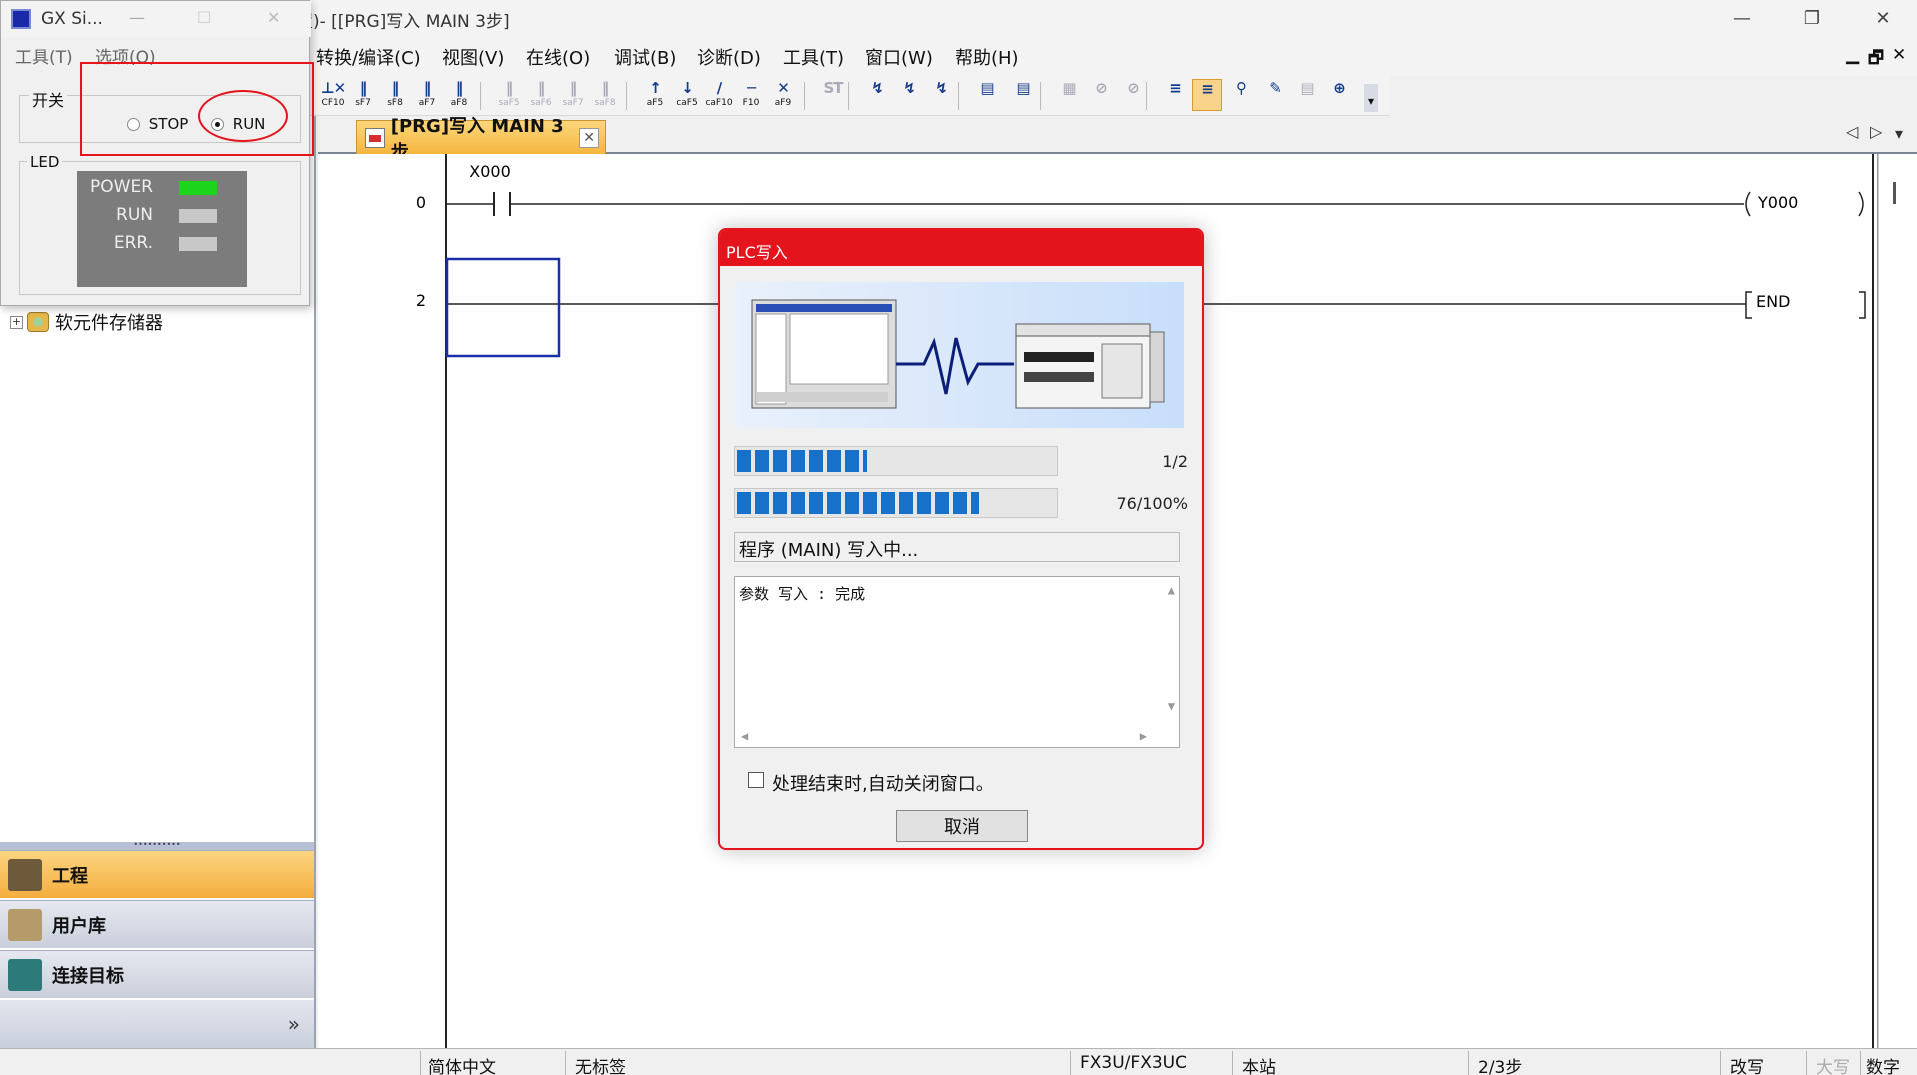 Image resolution: width=1917 pixels, height=1075 pixels. I want to click on toolbar-overflow-icon: ▾, so click(1371, 98).